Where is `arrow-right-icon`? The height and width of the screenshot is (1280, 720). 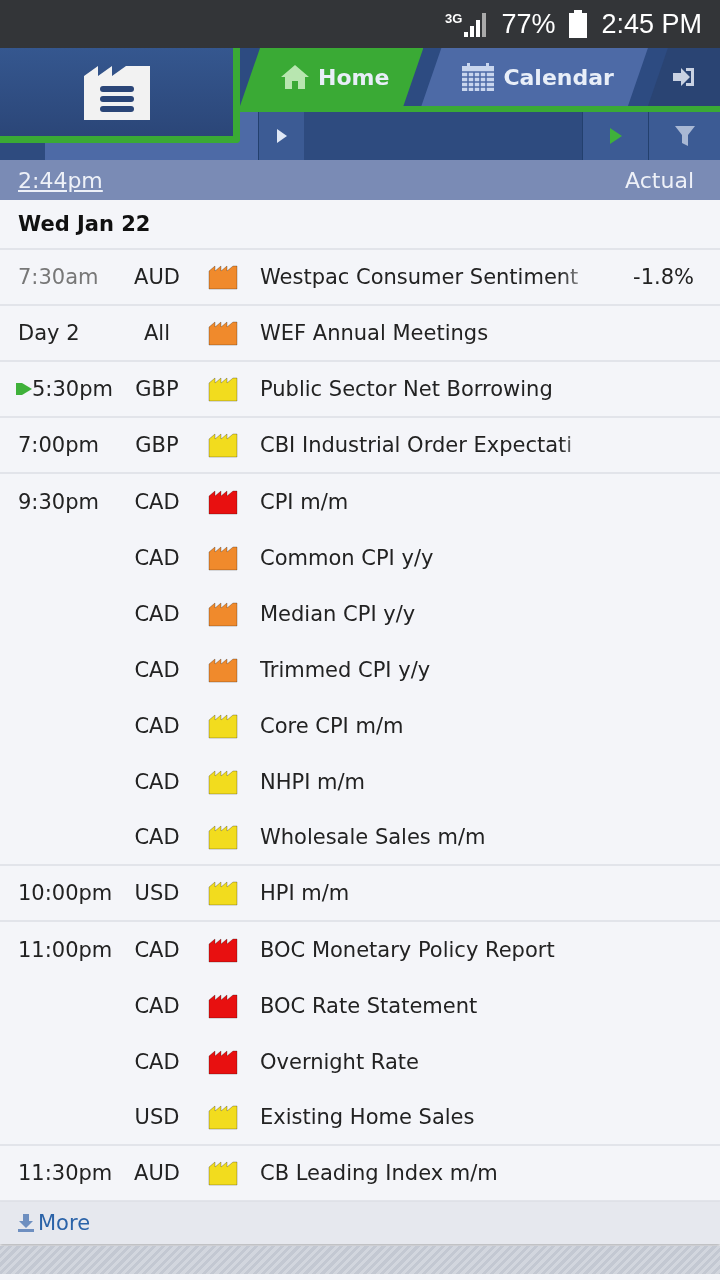
arrow-right-icon is located at coordinates (281, 136).